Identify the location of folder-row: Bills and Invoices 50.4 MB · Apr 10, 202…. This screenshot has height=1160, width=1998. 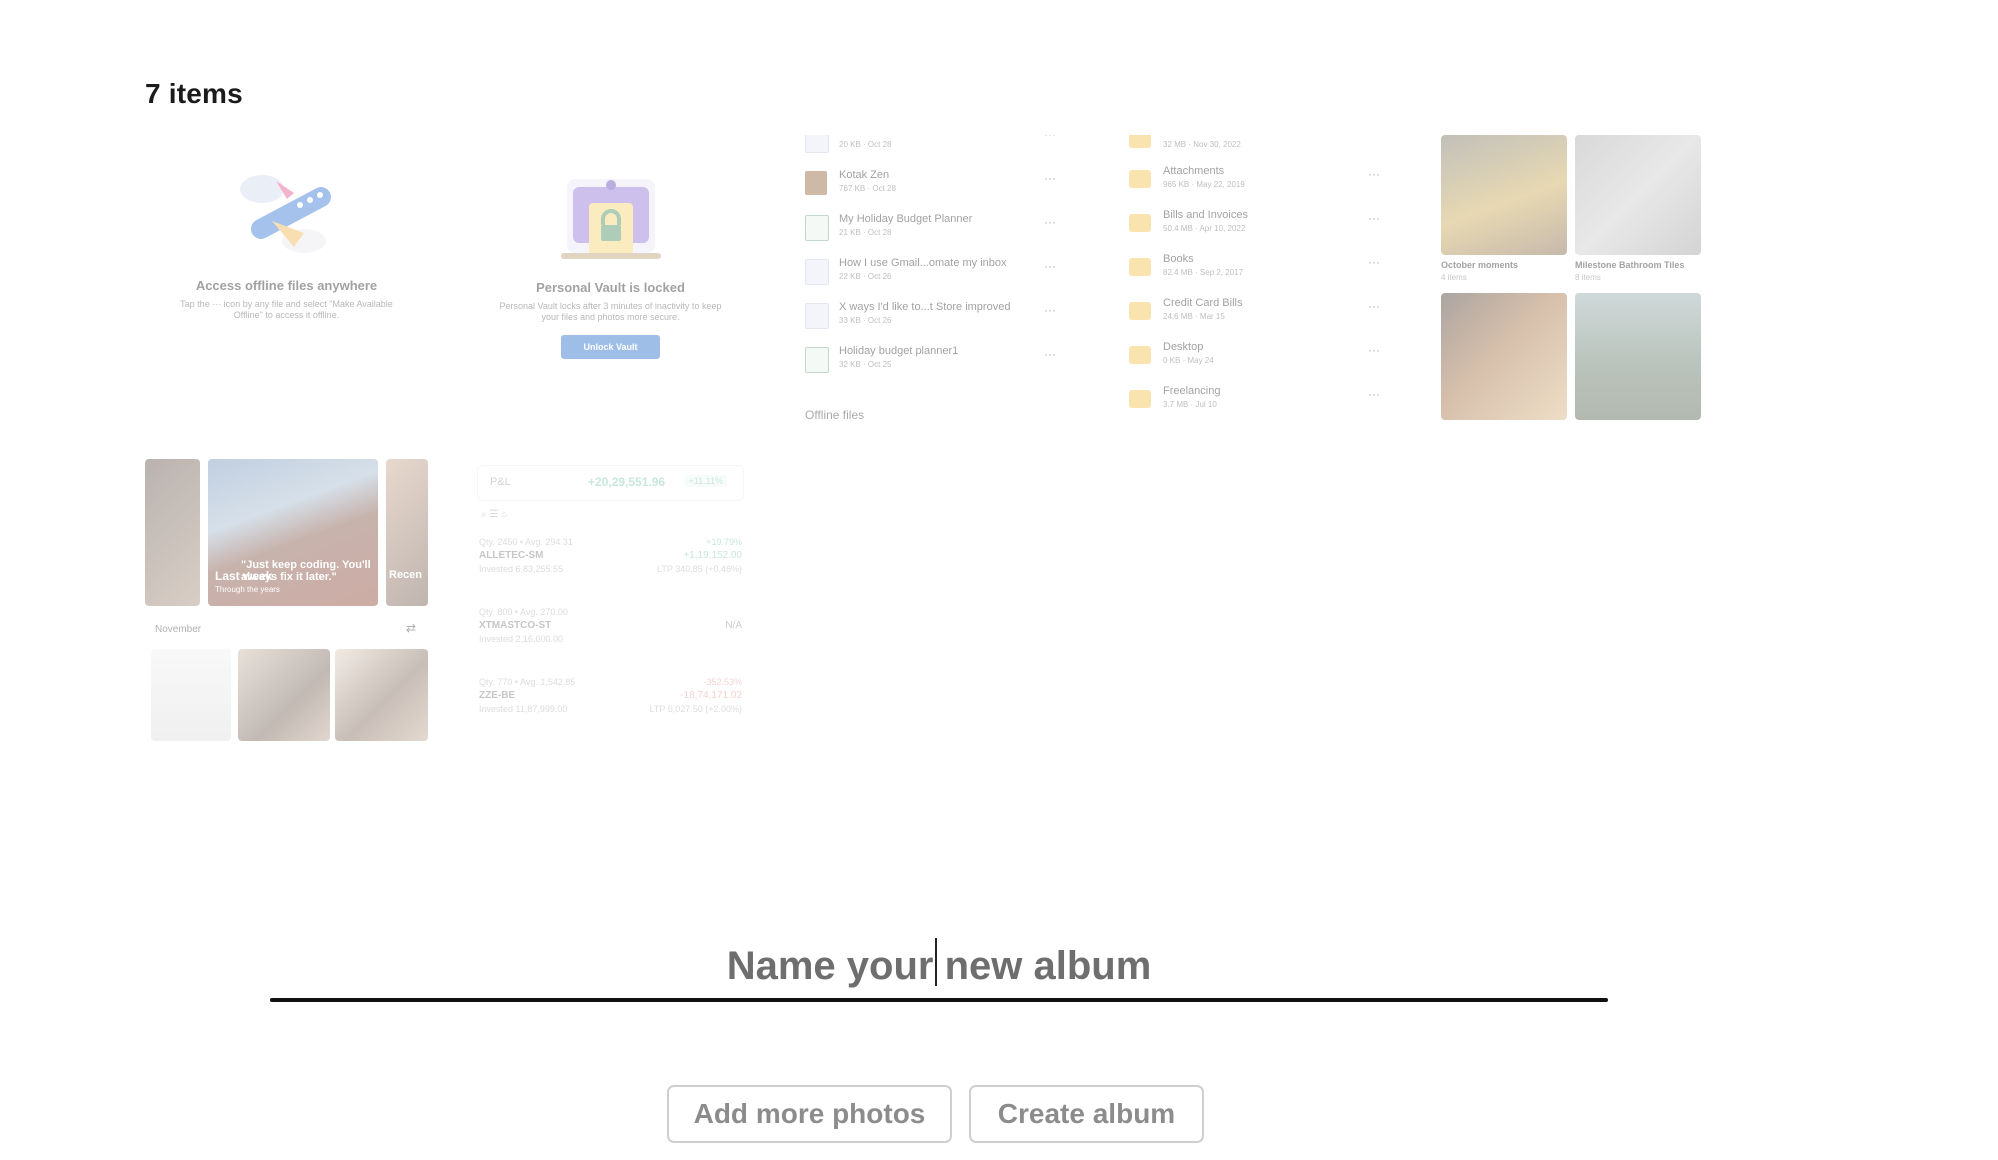
(1258, 225).